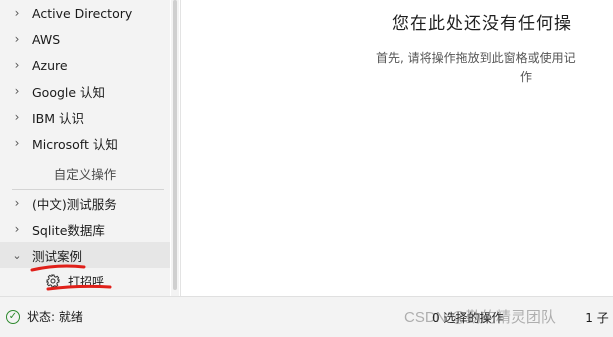 The image size is (613, 337). I want to click on tree-item-sqlite: › Sqlite数据库, so click(85, 229).